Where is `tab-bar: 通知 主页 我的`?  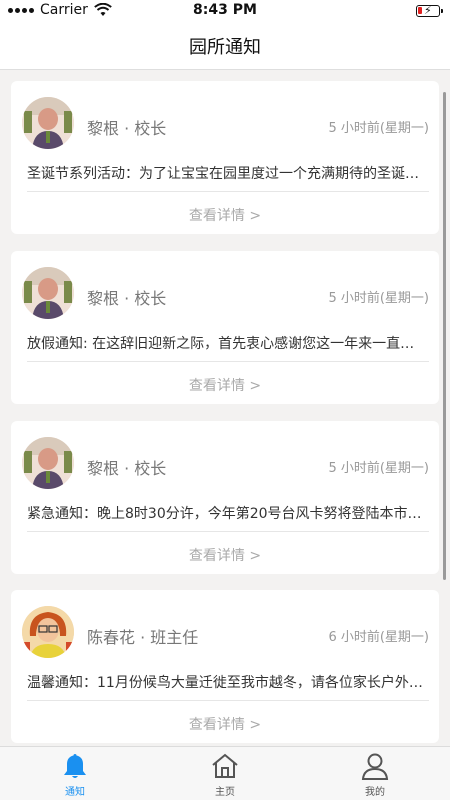 tab-bar: 通知 主页 我的 is located at coordinates (225, 773).